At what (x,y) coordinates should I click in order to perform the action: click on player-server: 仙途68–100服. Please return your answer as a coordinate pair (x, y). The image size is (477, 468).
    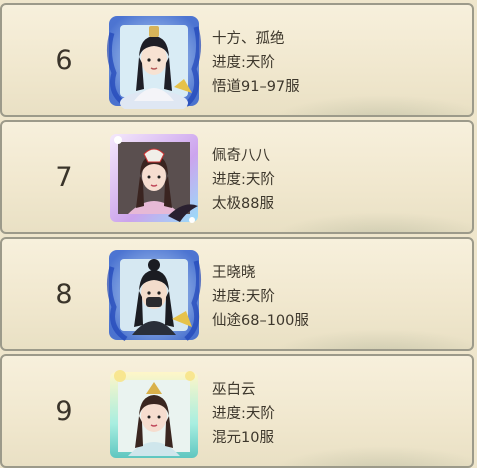
    Looking at the image, I should click on (260, 321).